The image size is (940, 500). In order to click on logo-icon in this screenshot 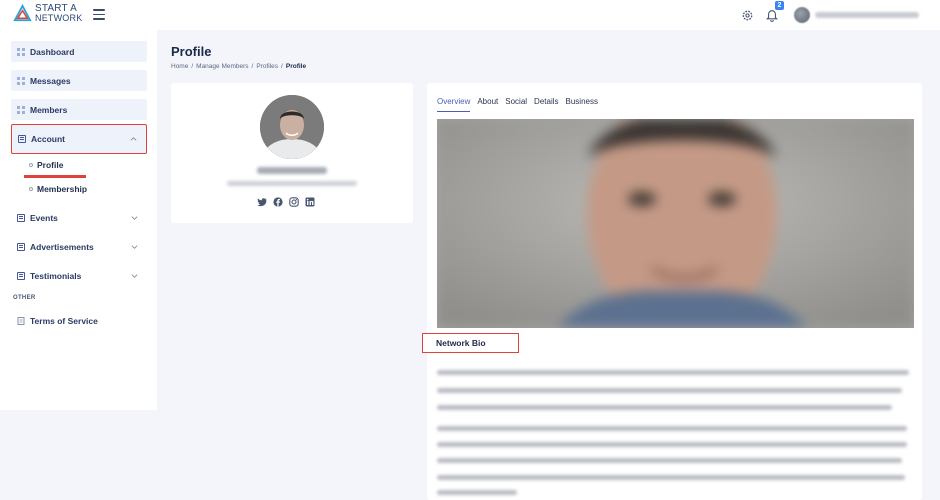, I will do `click(22, 13)`.